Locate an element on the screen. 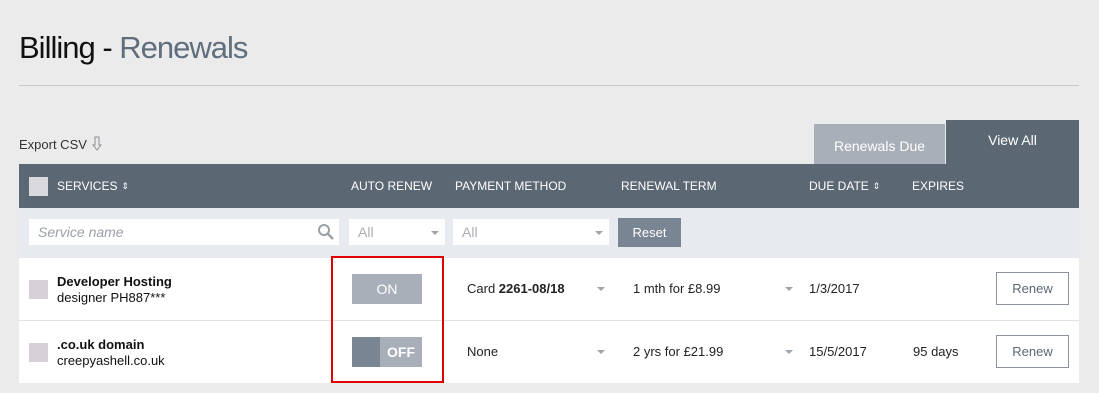  tab-view-all-label: View All is located at coordinates (1012, 140).